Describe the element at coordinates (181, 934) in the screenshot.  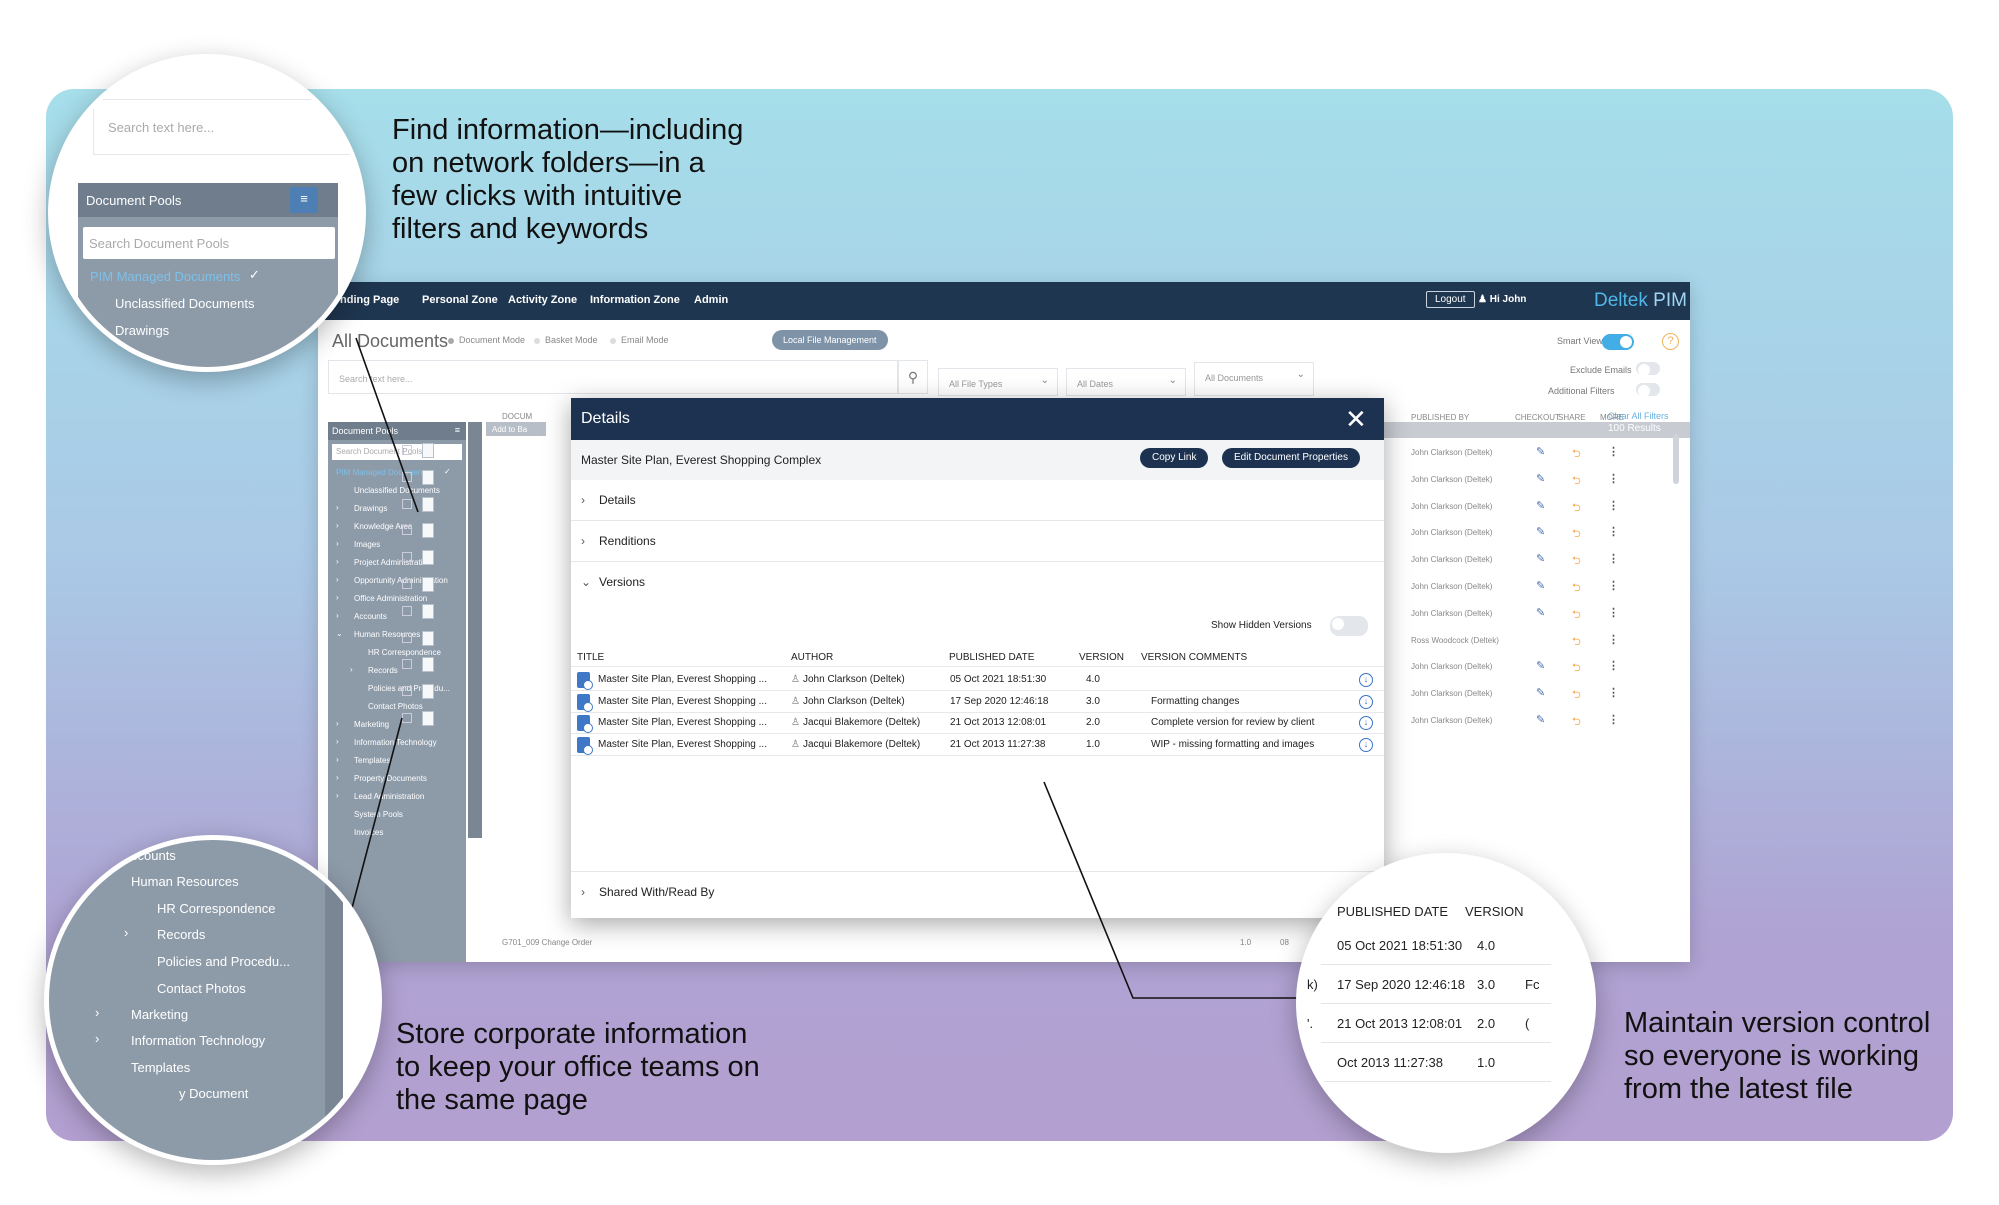
I see `zoom2-item-records: Records` at that location.